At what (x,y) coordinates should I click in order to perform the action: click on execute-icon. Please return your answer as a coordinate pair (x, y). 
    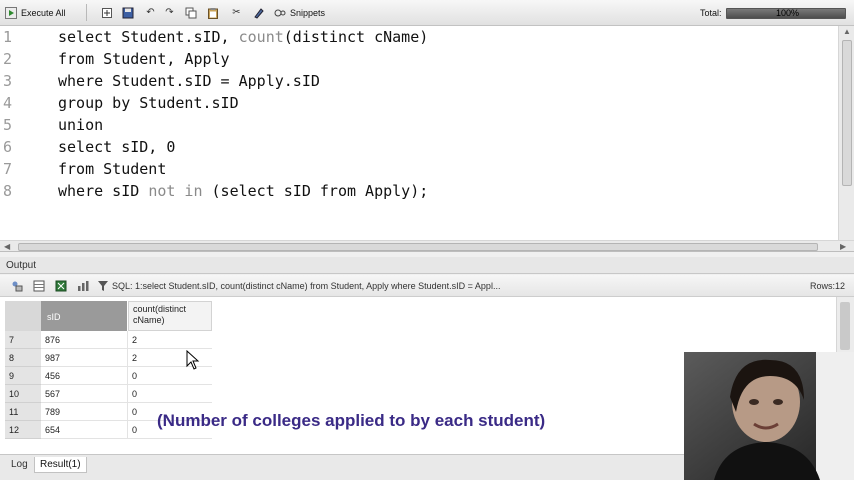
    Looking at the image, I should click on (10, 12).